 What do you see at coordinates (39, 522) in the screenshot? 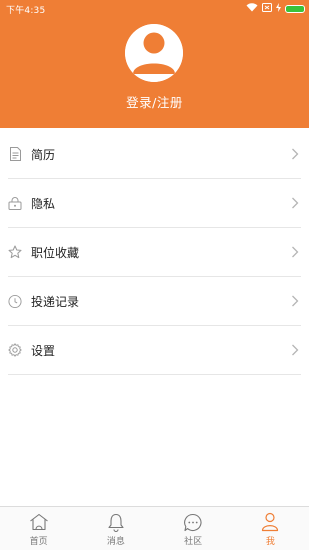
I see `home-icon` at bounding box center [39, 522].